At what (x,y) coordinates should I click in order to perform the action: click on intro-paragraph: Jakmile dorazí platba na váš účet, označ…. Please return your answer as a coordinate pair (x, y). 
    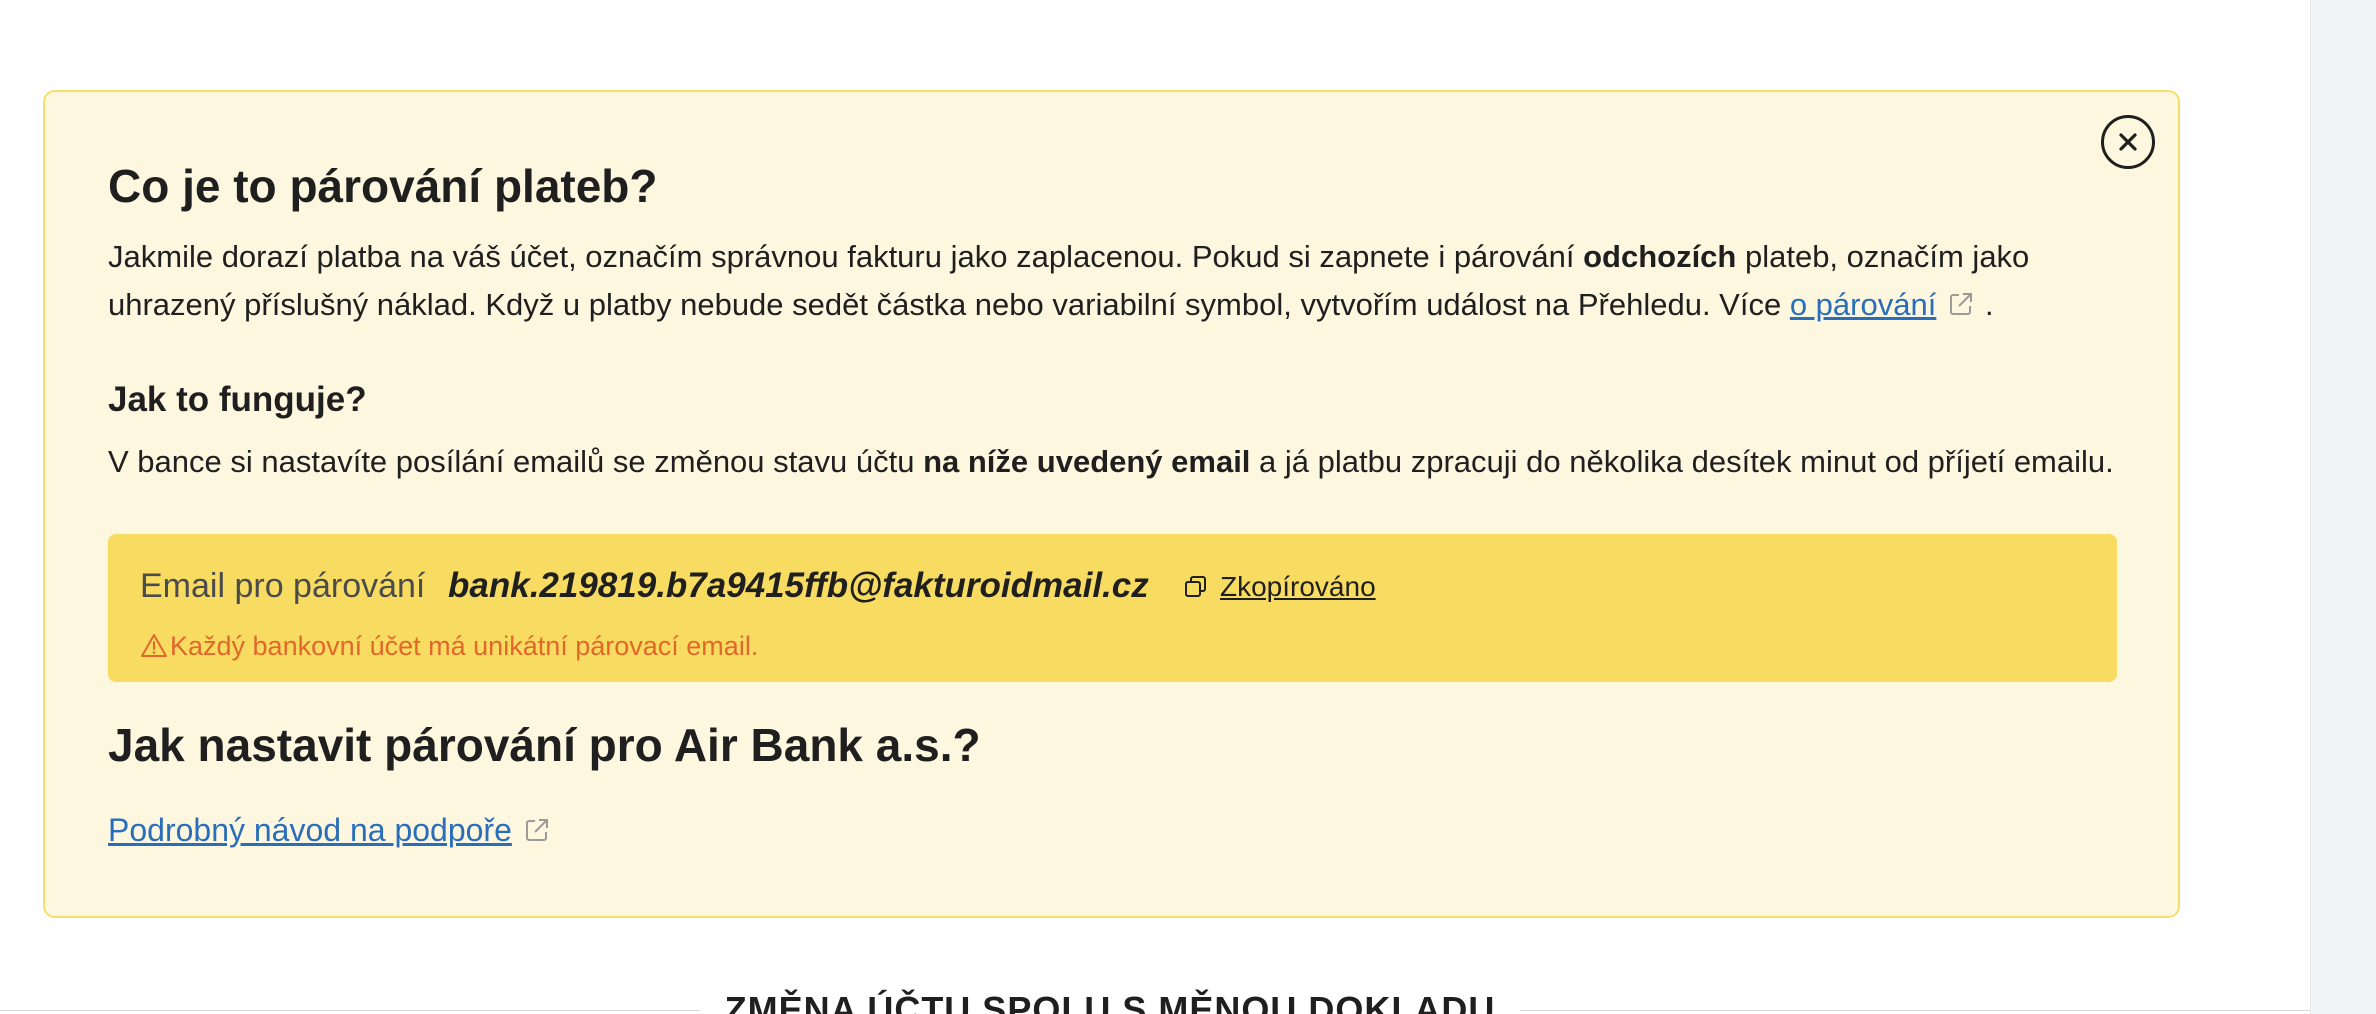
    Looking at the image, I should click on (1118, 281).